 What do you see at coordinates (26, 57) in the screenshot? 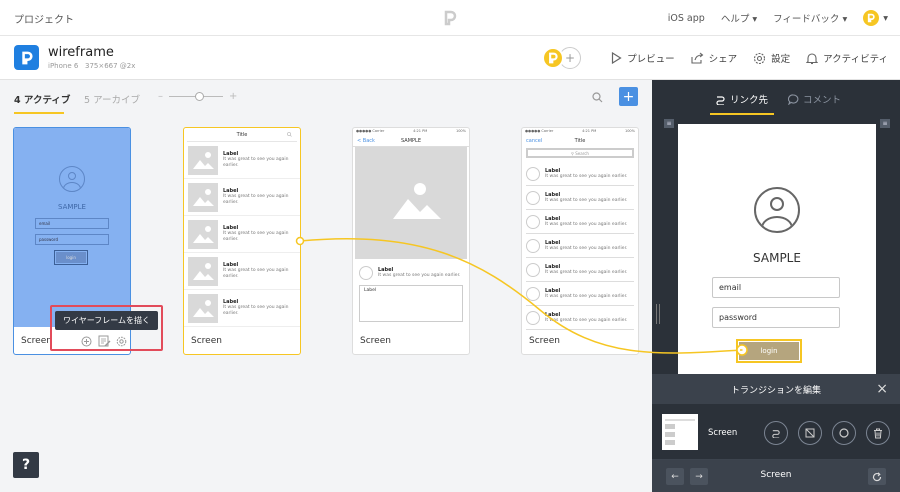
I see `app-icon` at bounding box center [26, 57].